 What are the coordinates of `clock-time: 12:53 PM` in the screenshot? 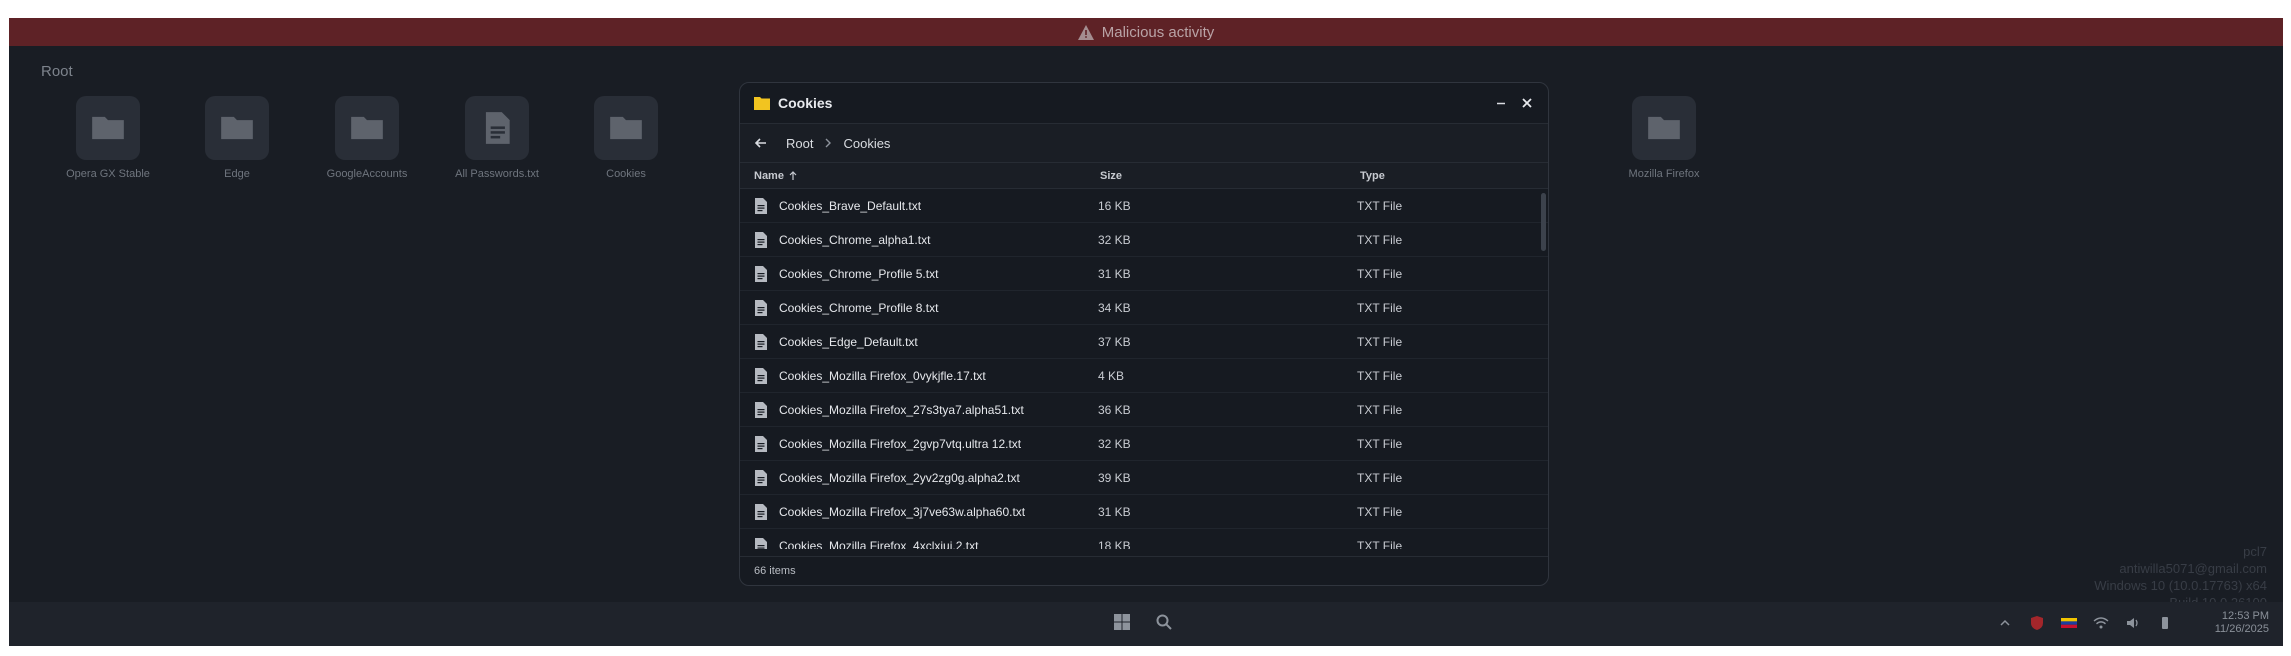 It's located at (2245, 616).